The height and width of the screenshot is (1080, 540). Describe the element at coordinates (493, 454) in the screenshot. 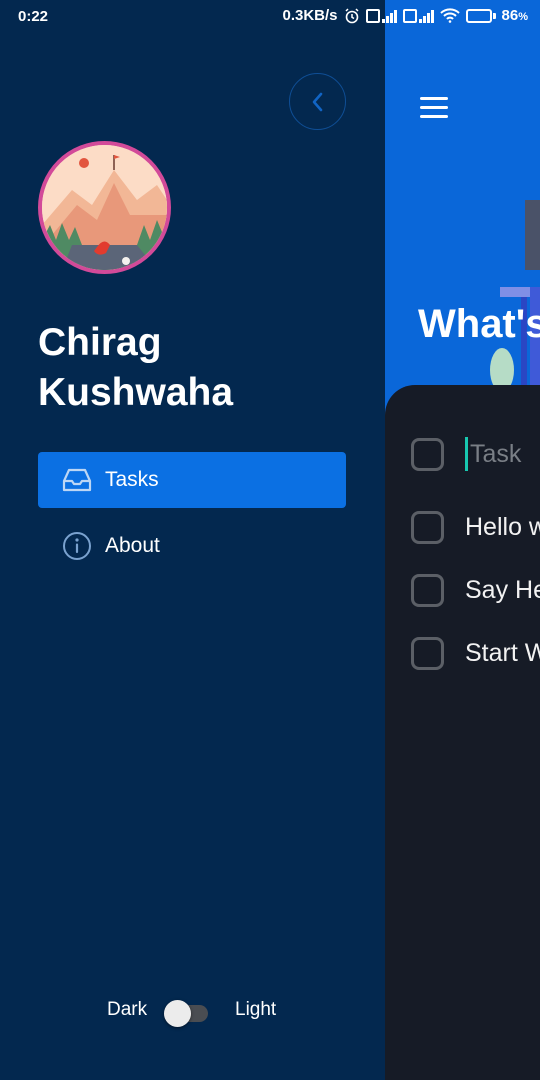

I see `task-input: Task` at that location.